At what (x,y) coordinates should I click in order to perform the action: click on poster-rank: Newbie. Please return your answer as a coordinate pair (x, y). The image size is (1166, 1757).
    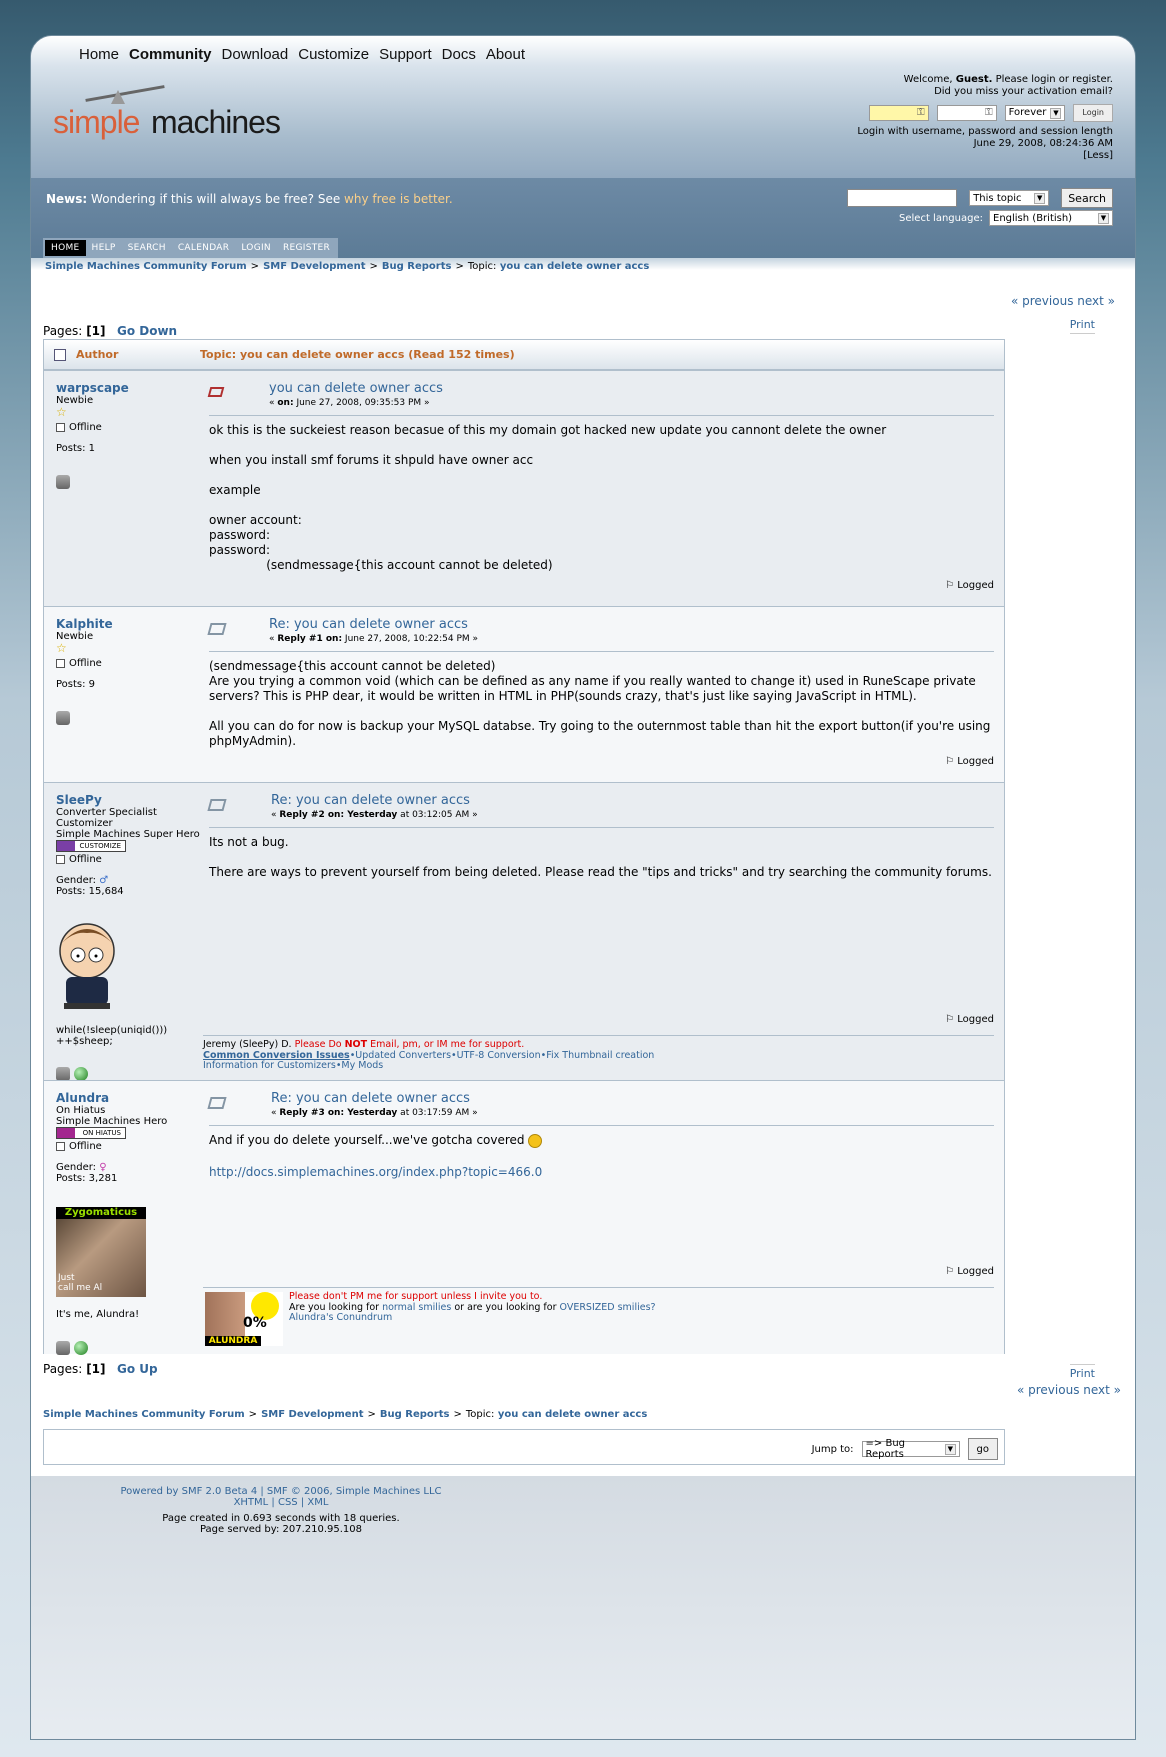
    Looking at the image, I should click on (75, 400).